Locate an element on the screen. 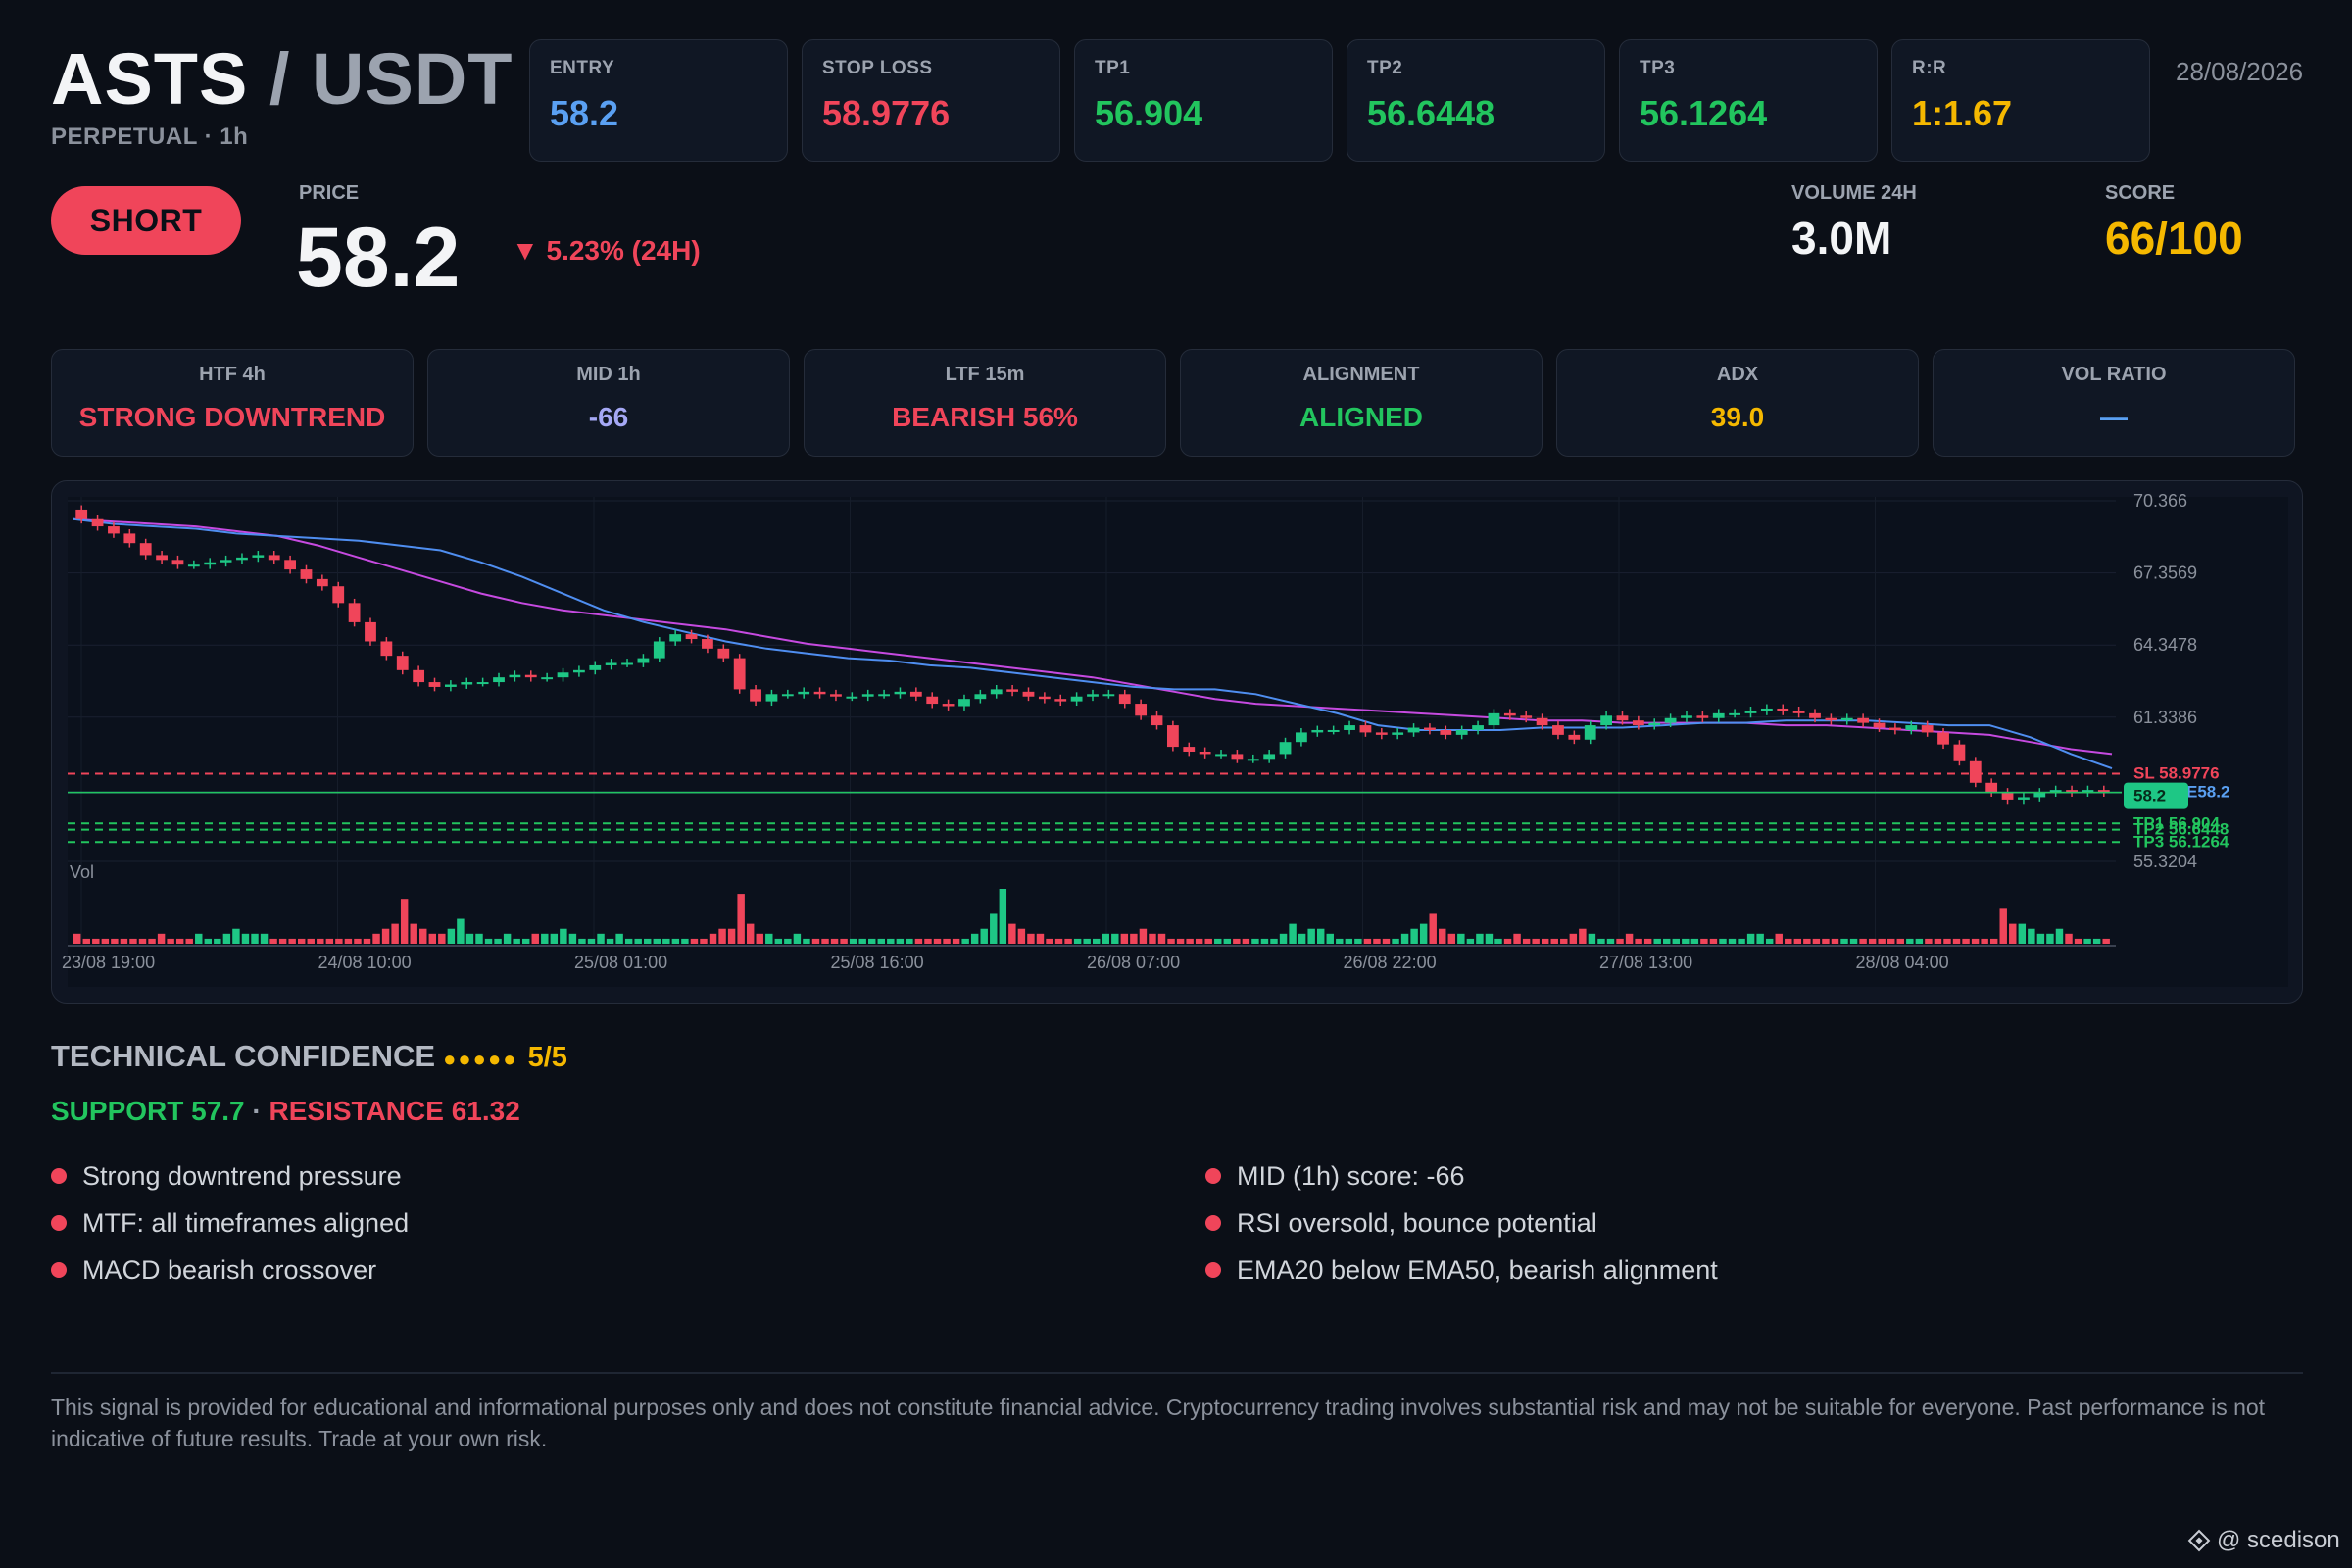  technical-confidence: TECHNICAL CONFIDENCE ●●●●● 5/5 is located at coordinates (309, 1056).